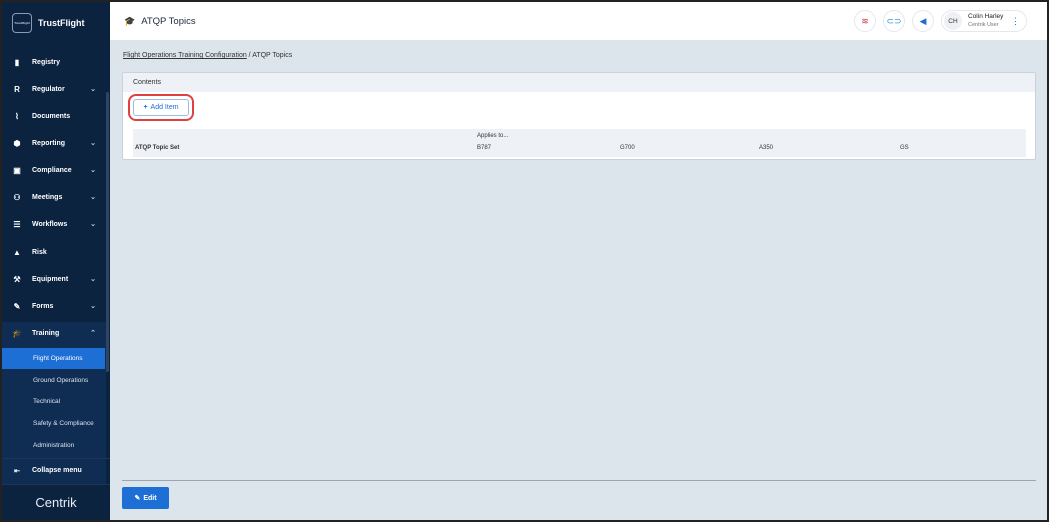  I want to click on sidebar-item-regulator: R Regulator ⌄, so click(56, 89).